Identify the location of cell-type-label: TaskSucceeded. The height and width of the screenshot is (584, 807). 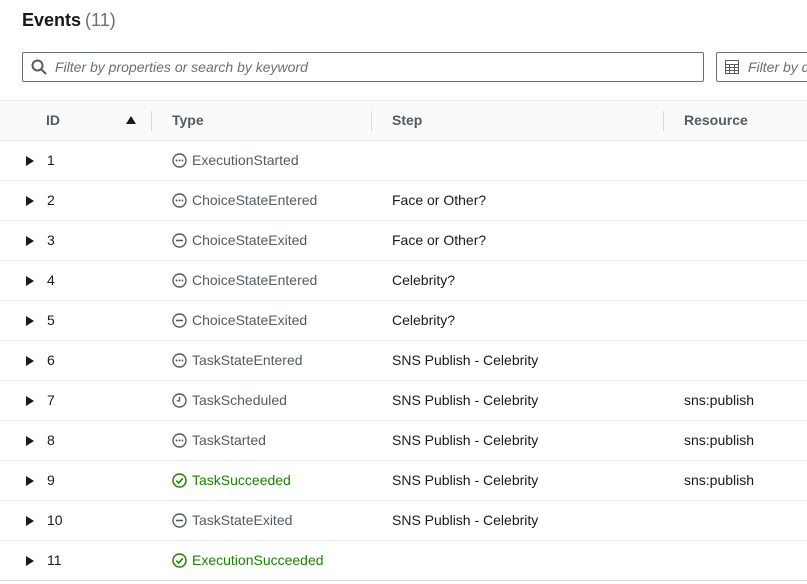
(241, 480).